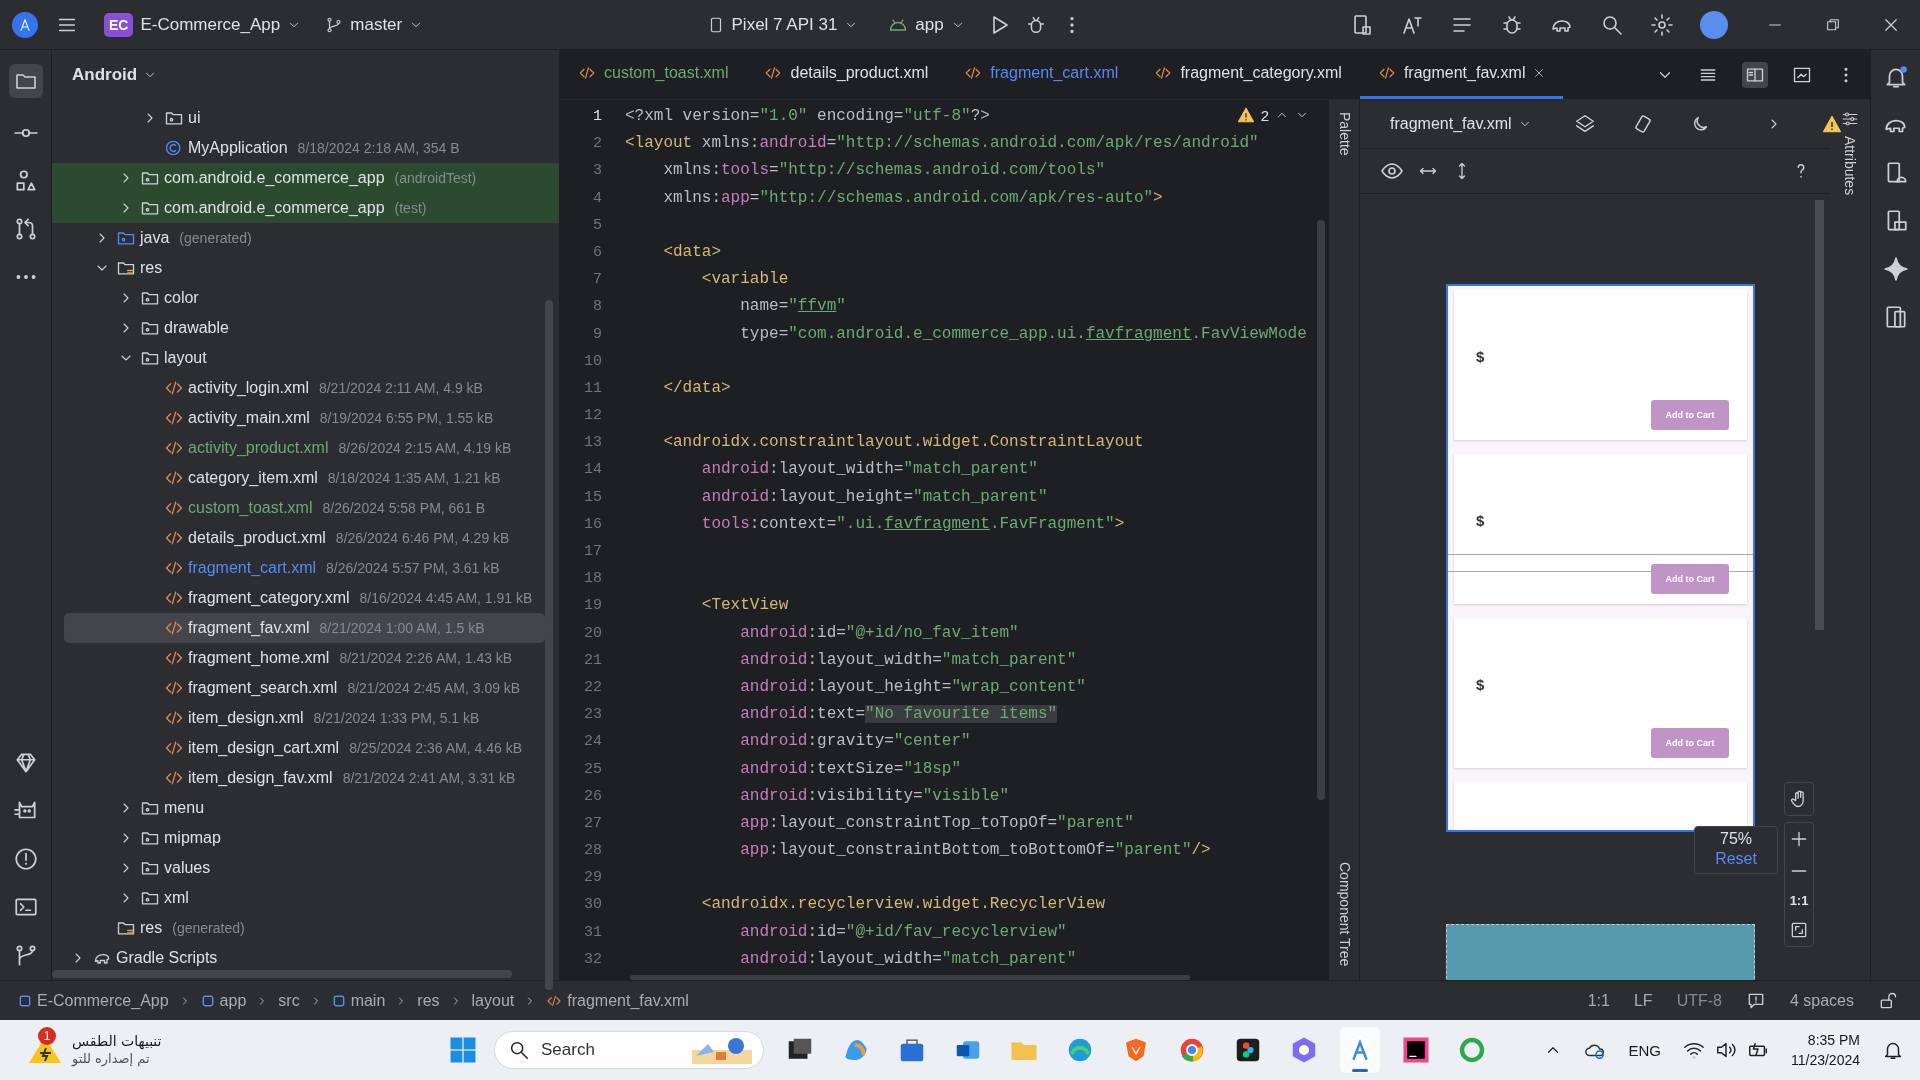 The image size is (1920, 1080). Describe the element at coordinates (593, 606) in the screenshot. I see `line-number: 19` at that location.